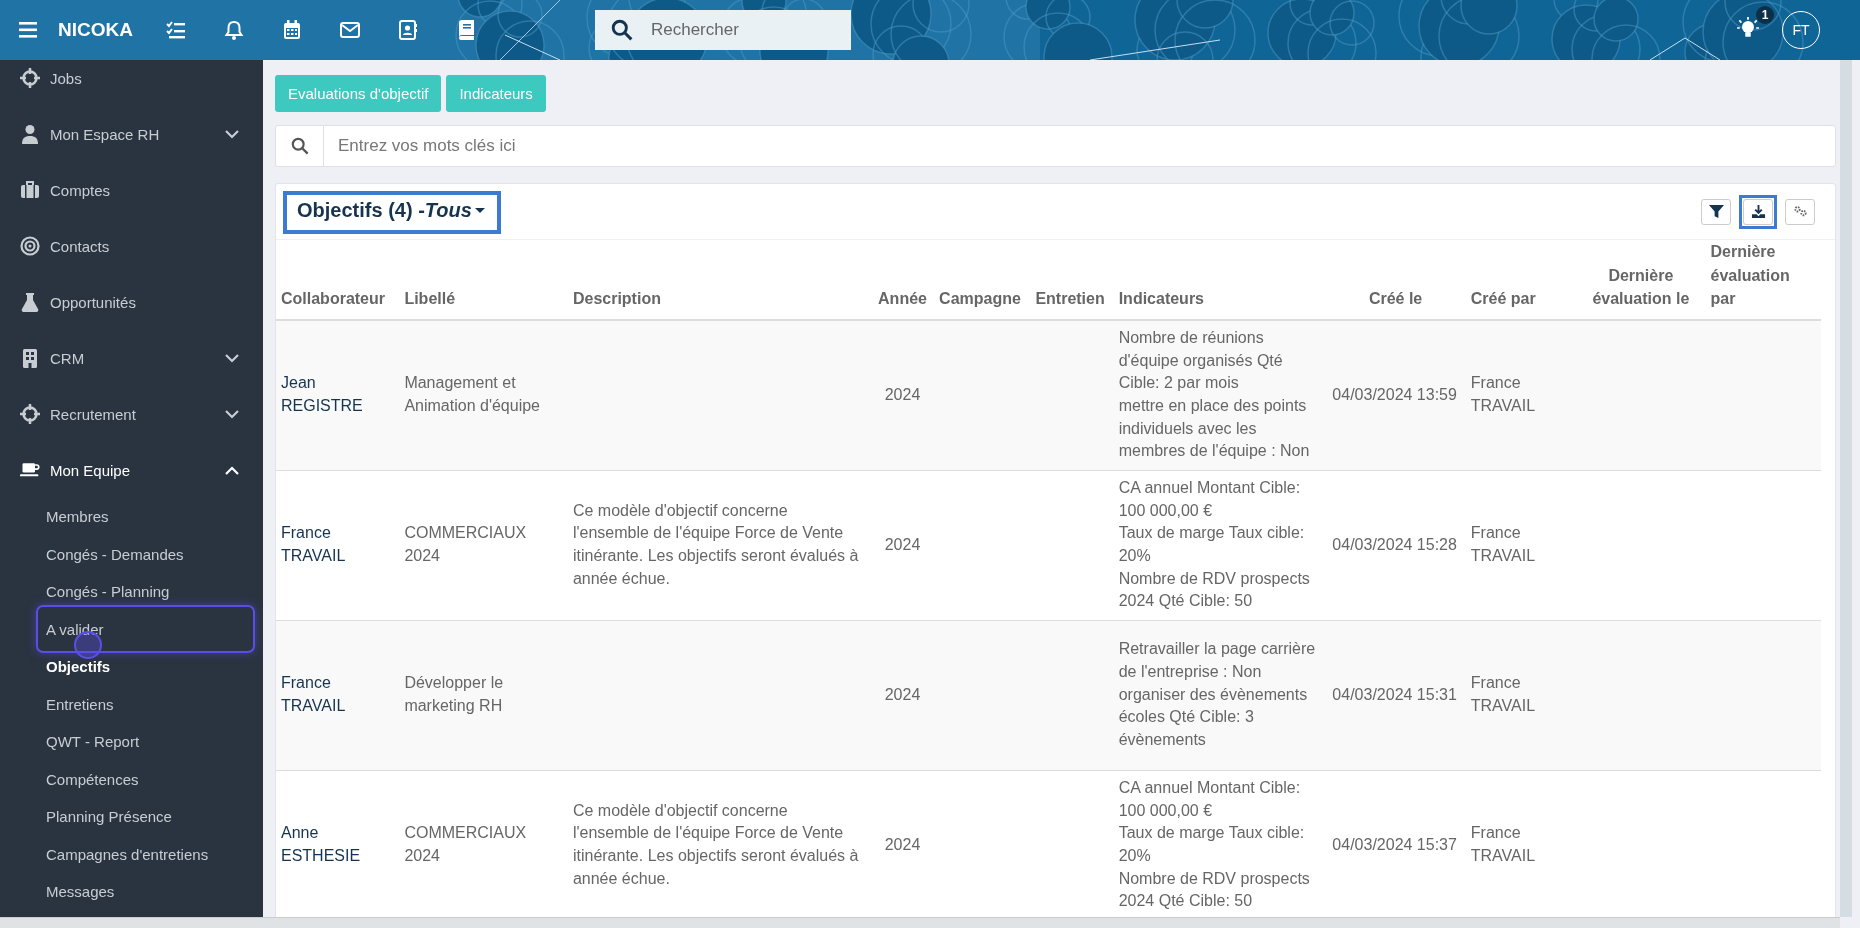  What do you see at coordinates (131, 470) in the screenshot?
I see `sidebar-item: Mon Equipe` at bounding box center [131, 470].